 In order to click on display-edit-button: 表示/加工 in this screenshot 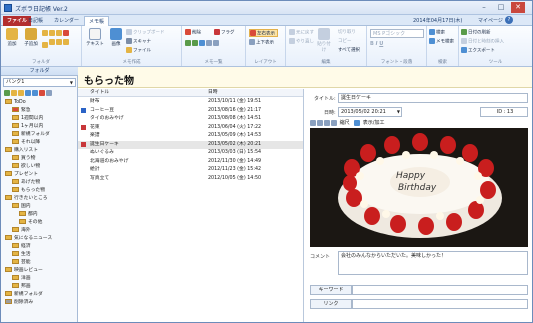, I will do `click(374, 123)`.